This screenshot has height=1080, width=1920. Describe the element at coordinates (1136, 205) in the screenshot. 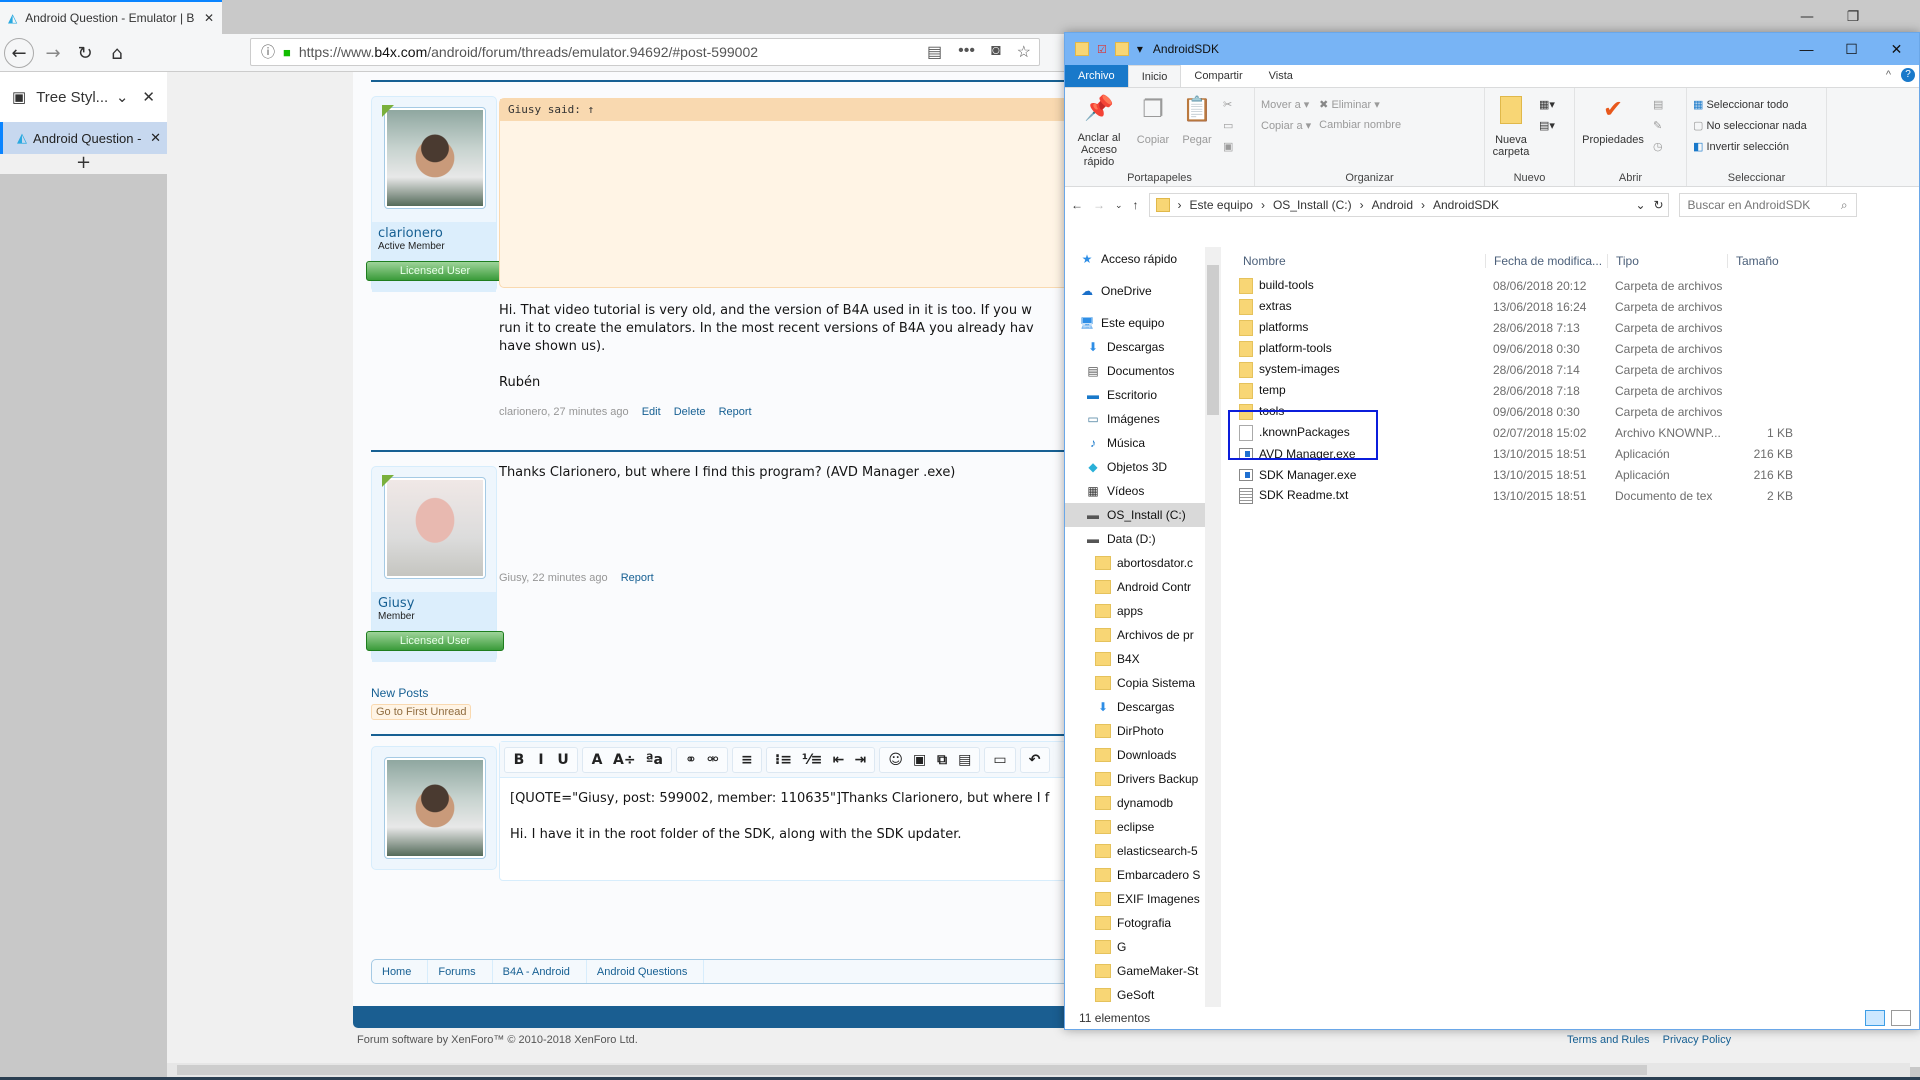

I see `up-arrow-icon: ↑` at that location.